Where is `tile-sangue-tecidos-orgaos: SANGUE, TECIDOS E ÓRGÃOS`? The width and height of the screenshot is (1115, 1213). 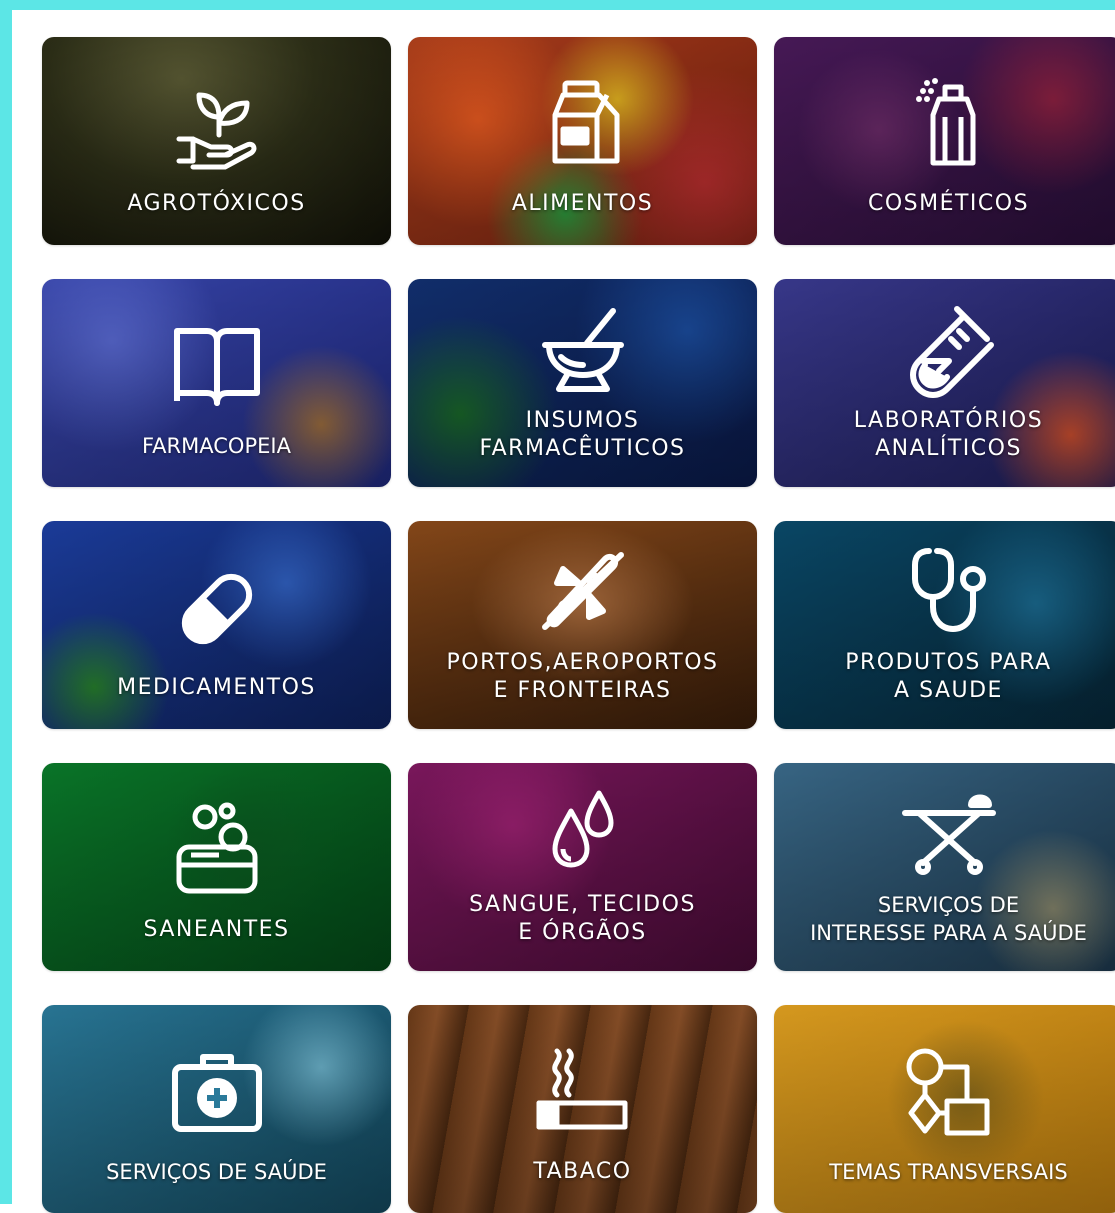 tile-sangue-tecidos-orgaos: SANGUE, TECIDOS E ÓRGÃOS is located at coordinates (582, 867).